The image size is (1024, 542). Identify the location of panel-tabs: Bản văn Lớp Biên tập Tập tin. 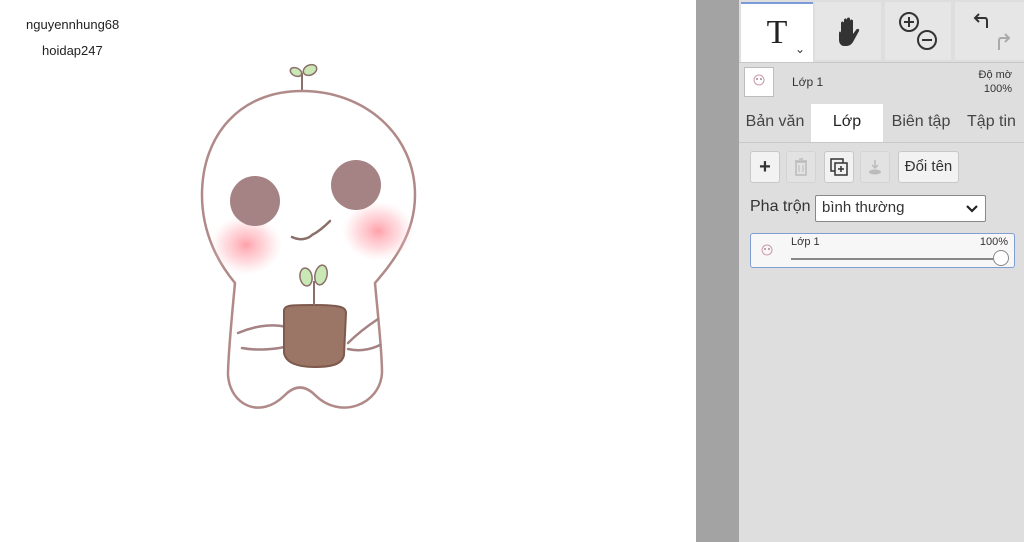
(881, 123).